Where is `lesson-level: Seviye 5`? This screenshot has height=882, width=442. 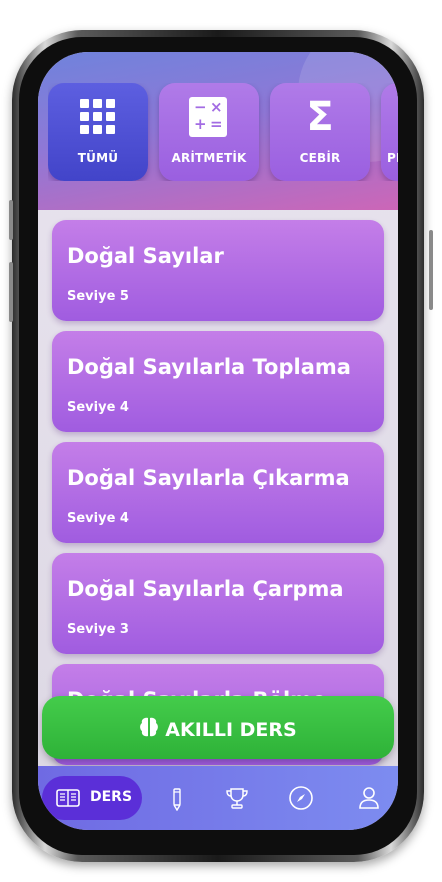 lesson-level: Seviye 5 is located at coordinates (98, 296).